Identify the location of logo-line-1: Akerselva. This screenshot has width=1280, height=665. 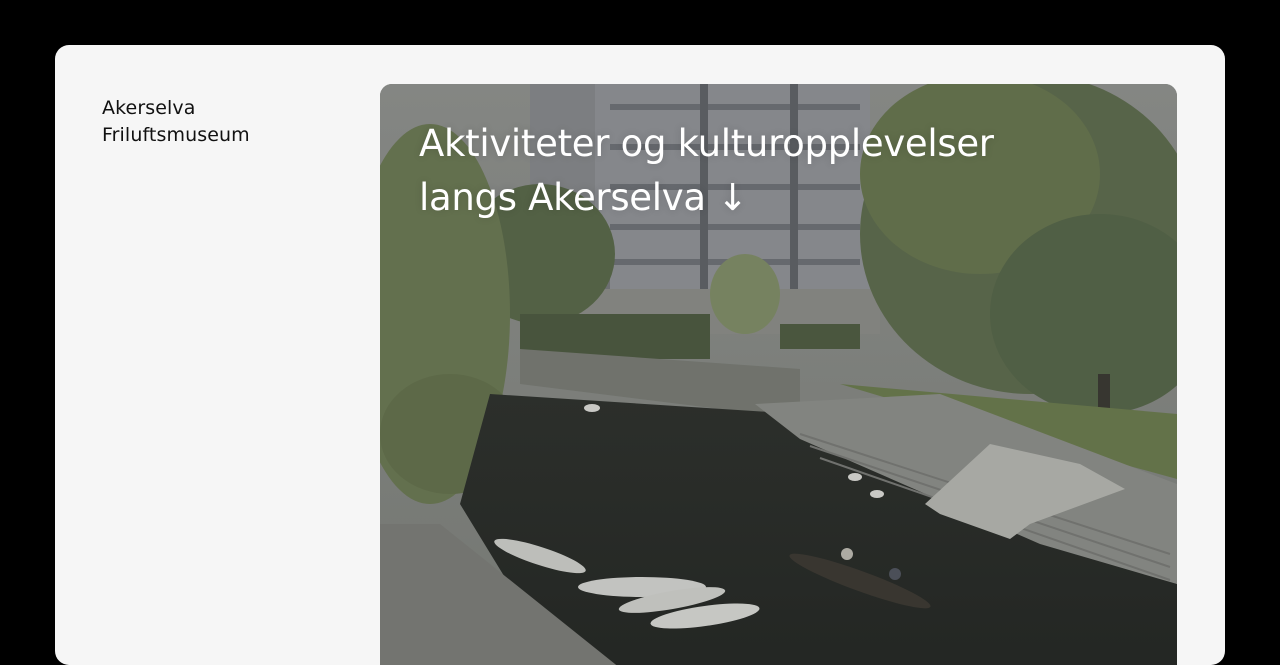
(149, 108).